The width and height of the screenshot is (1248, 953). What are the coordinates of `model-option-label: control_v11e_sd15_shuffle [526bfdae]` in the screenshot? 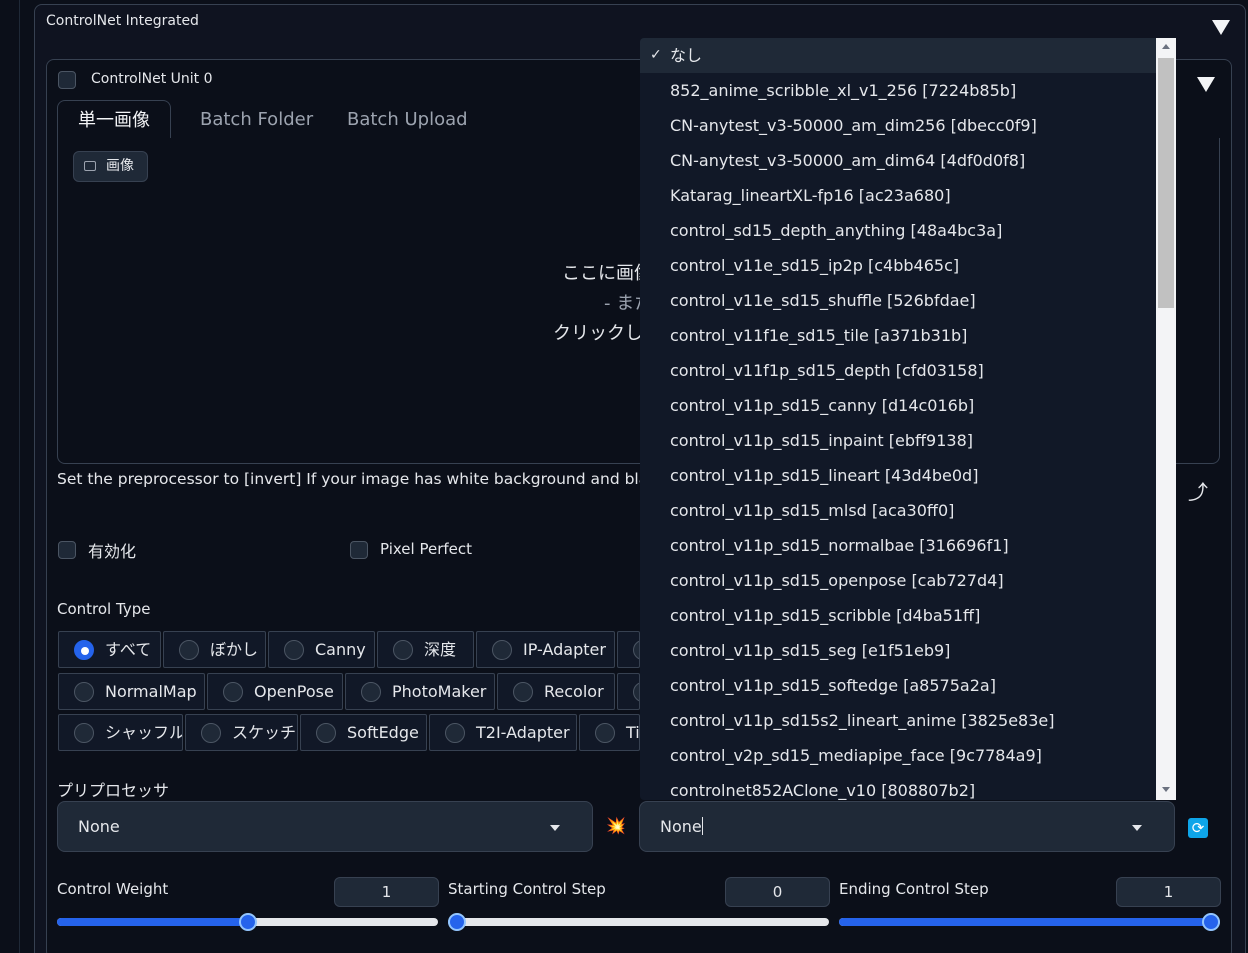 It's located at (823, 300).